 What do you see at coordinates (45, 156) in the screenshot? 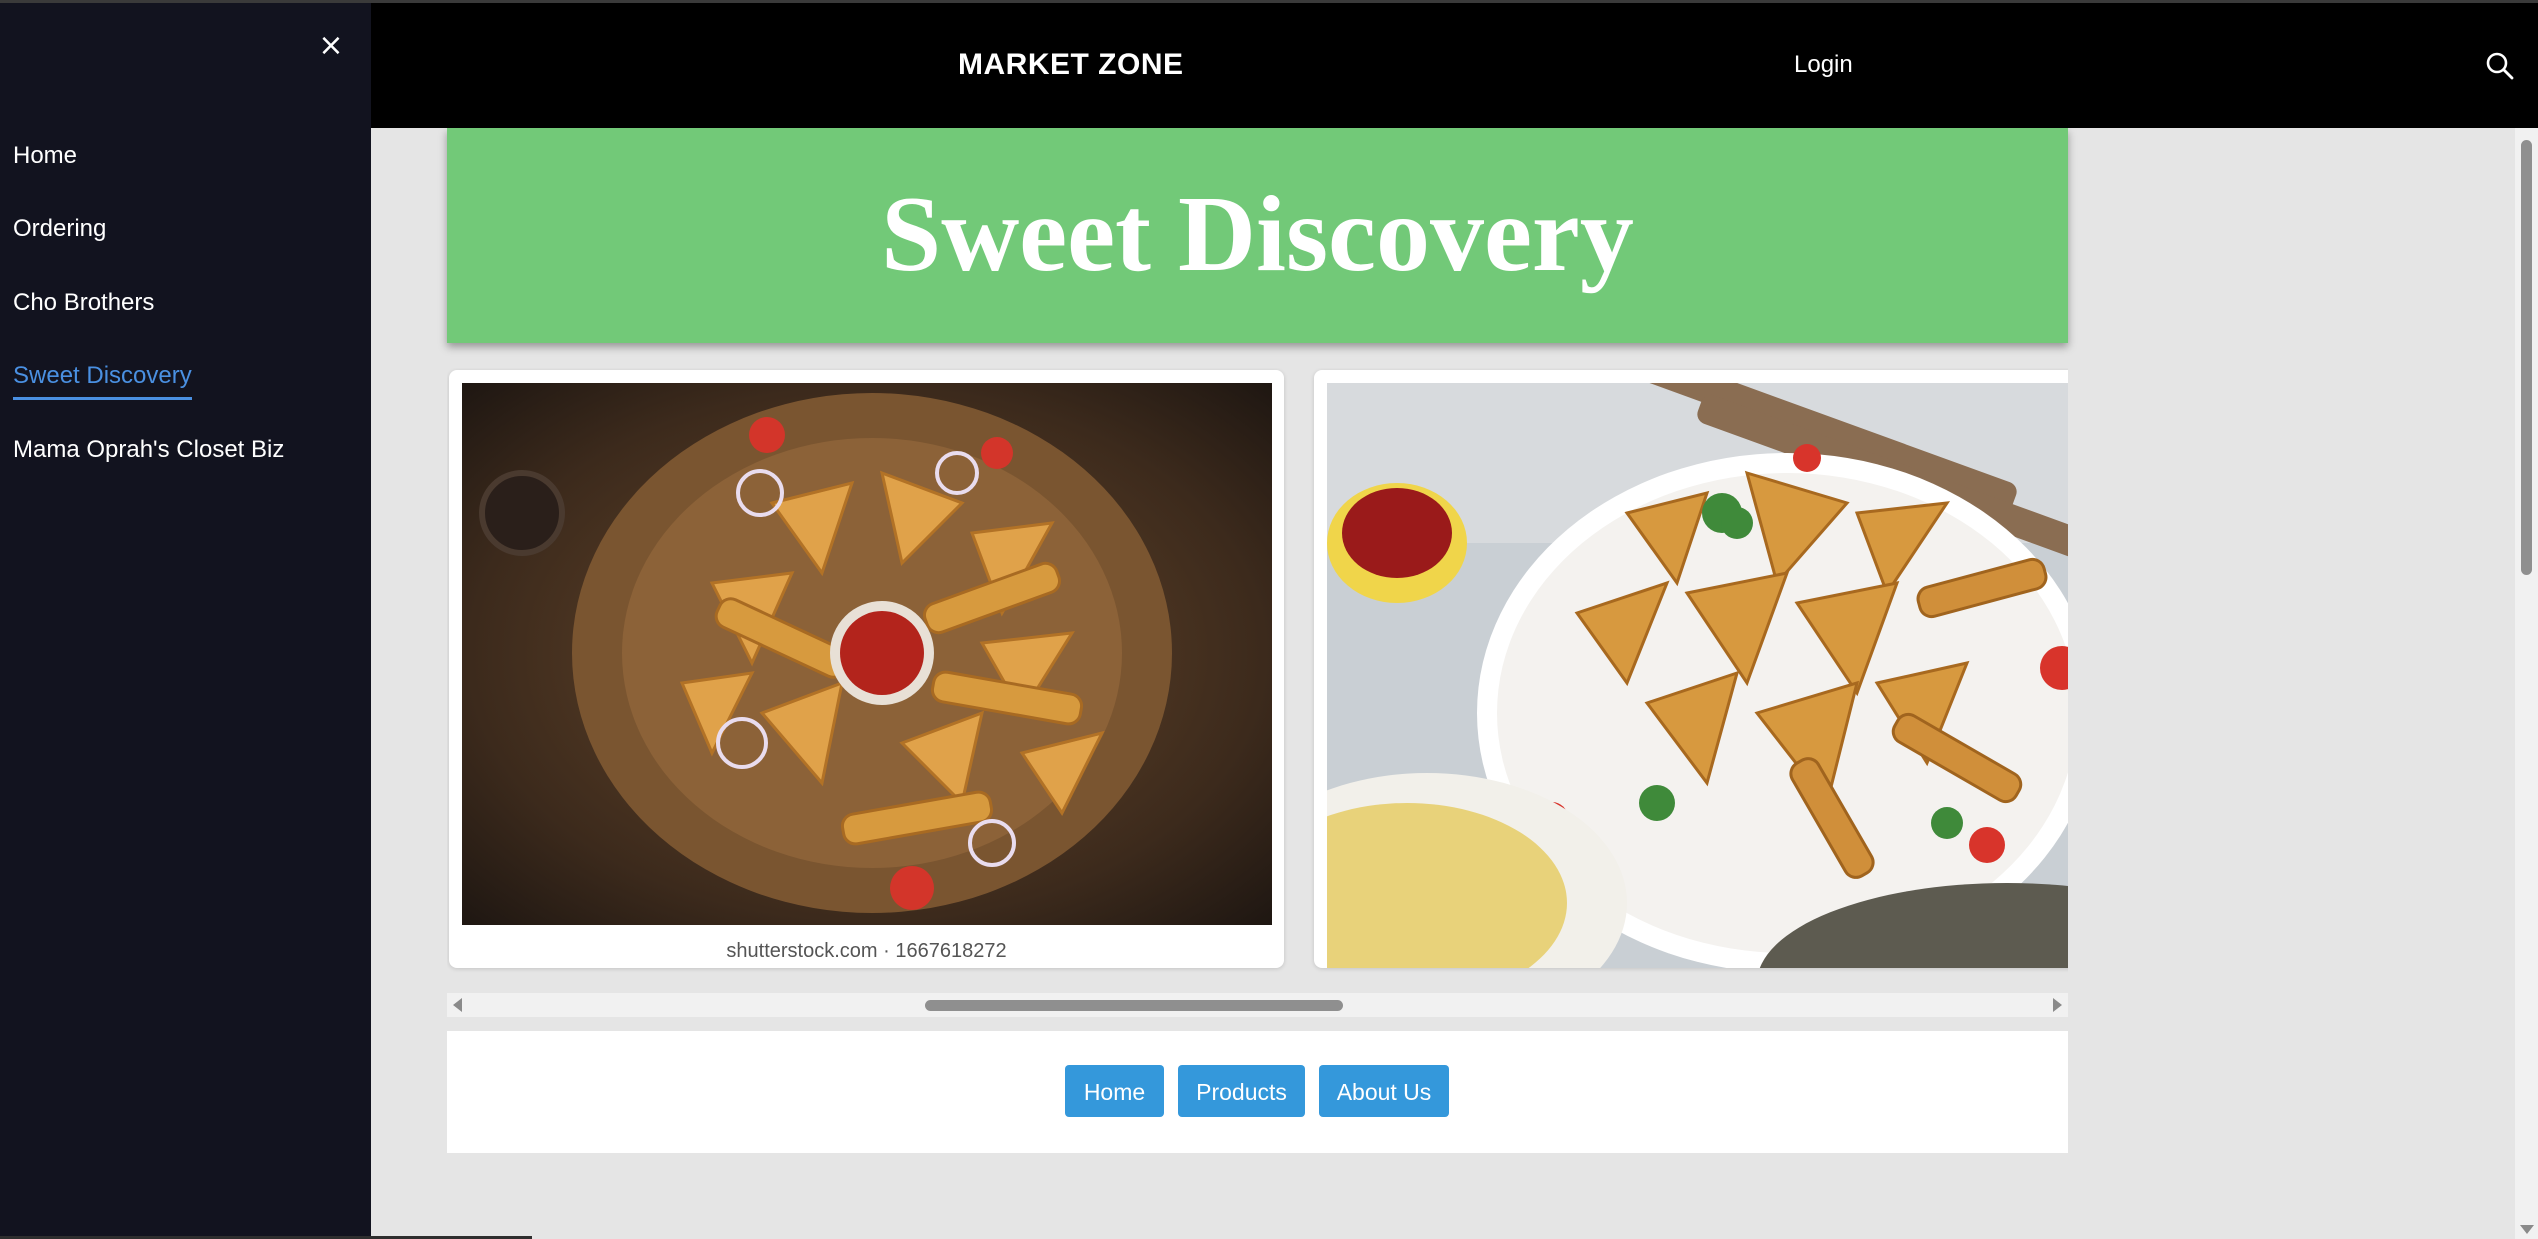
I see `sidebar-item-home: Home` at bounding box center [45, 156].